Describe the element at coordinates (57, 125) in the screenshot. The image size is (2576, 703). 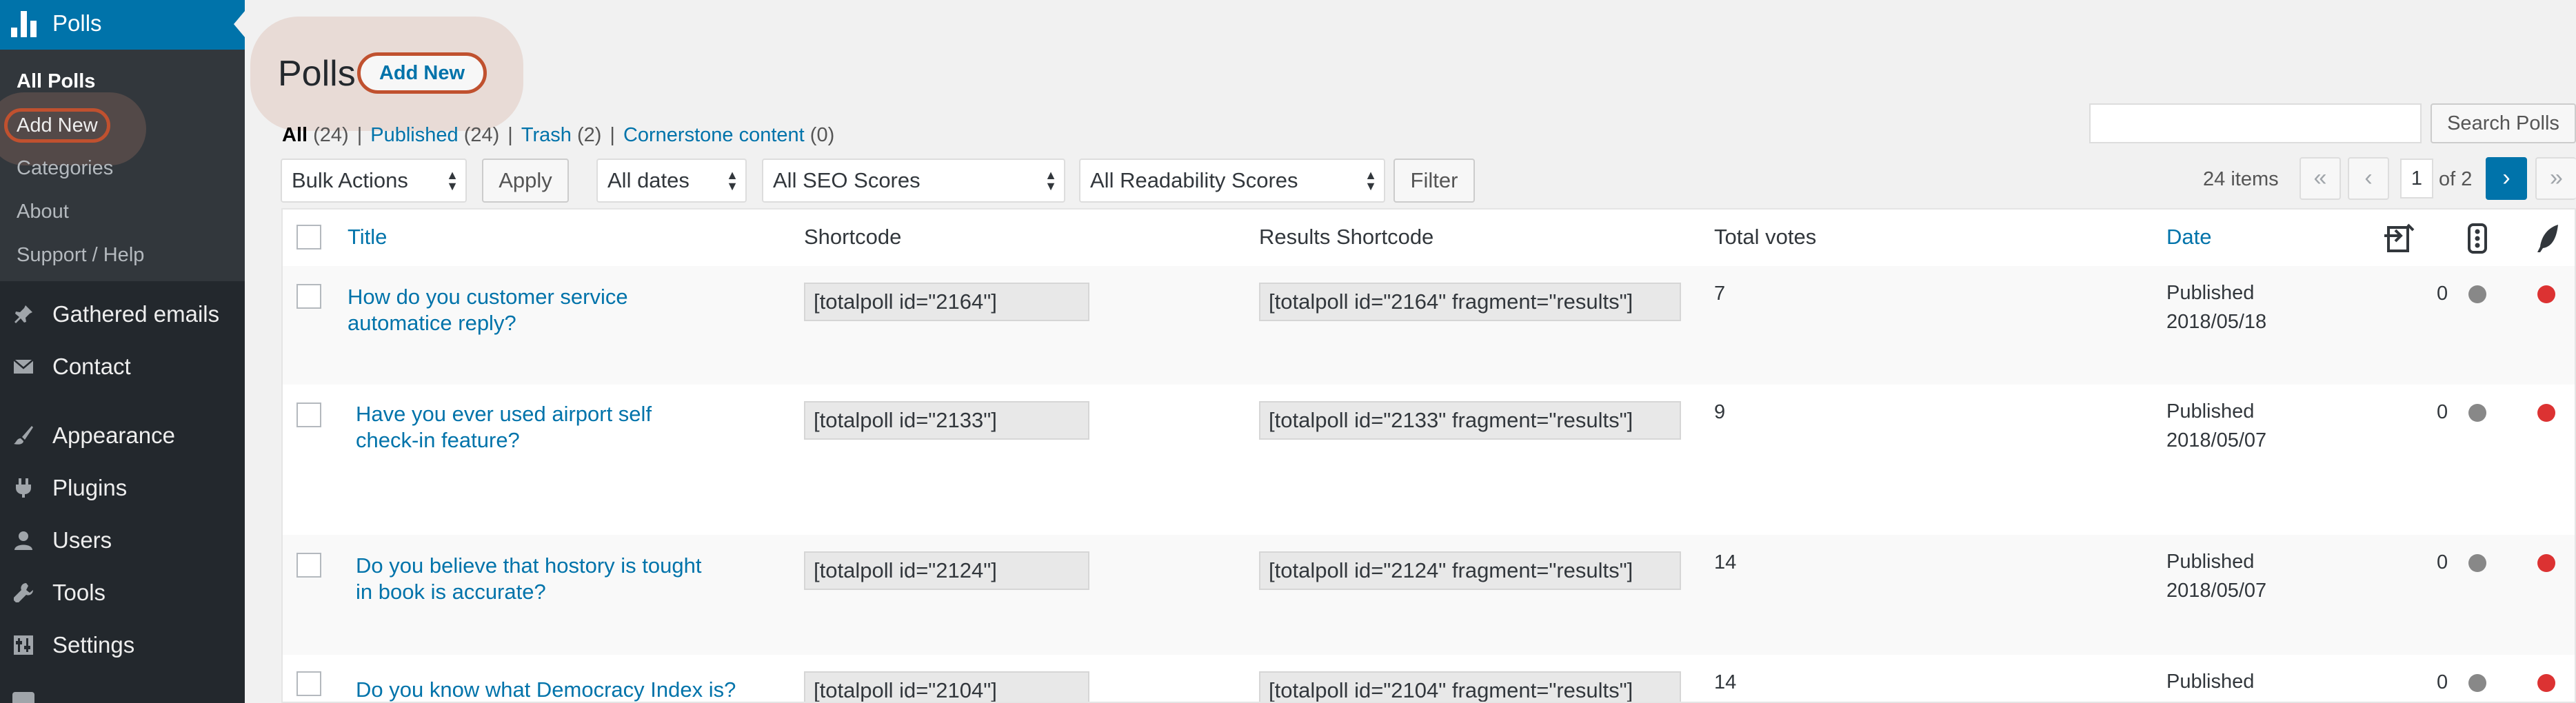
I see `submenu-add-new: Add New` at that location.